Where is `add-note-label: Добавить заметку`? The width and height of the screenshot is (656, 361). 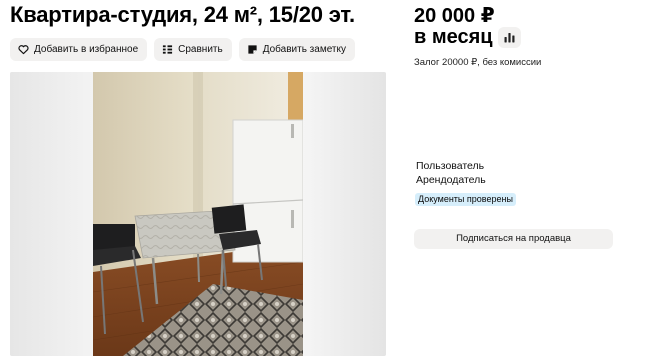
add-note-label: Добавить заметку is located at coordinates (304, 49).